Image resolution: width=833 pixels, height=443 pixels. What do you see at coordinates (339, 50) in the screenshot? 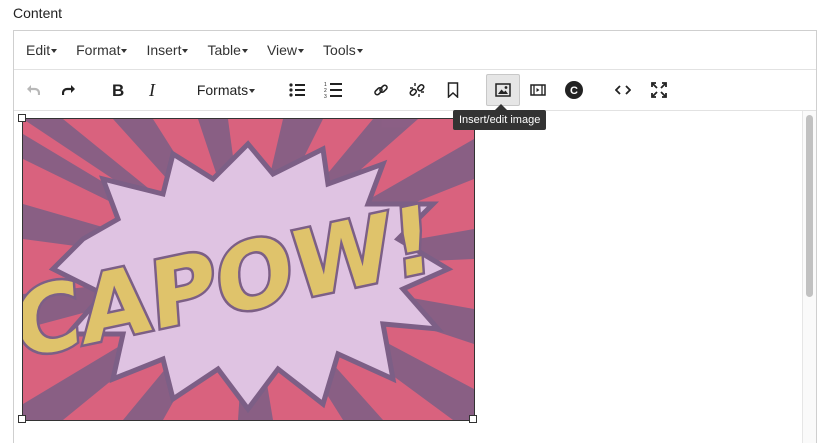
I see `menu-tools-label: Tools` at bounding box center [339, 50].